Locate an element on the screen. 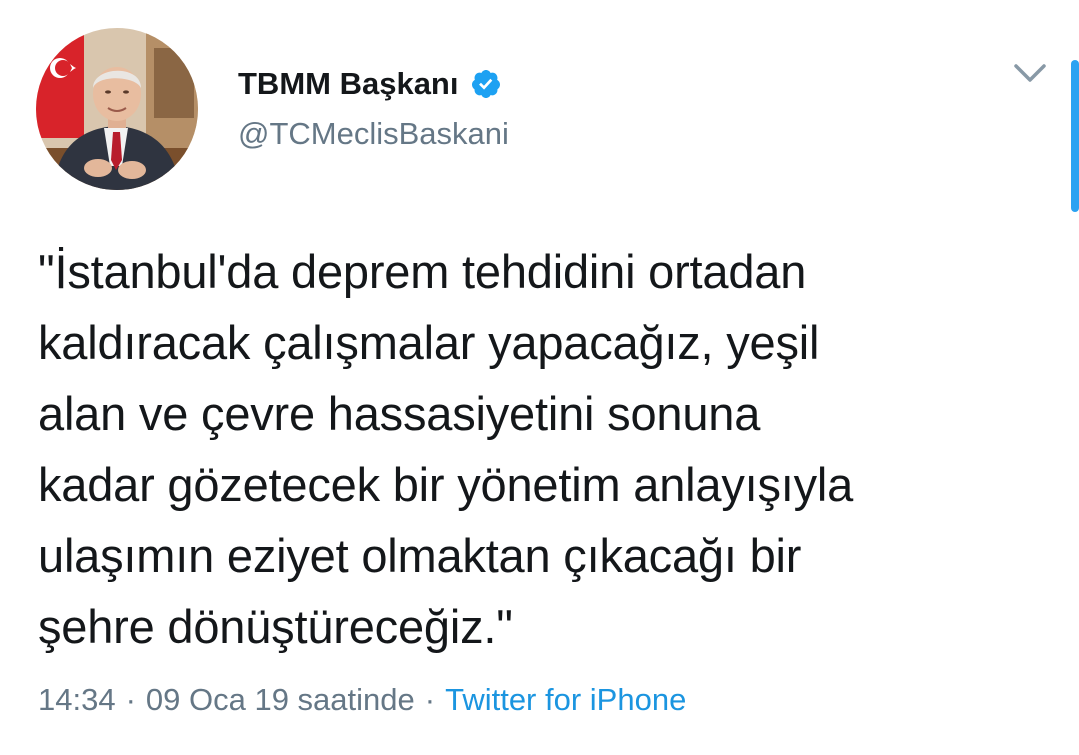  tweet-text-line: şehre dönüştüreceğiz." is located at coordinates (275, 626).